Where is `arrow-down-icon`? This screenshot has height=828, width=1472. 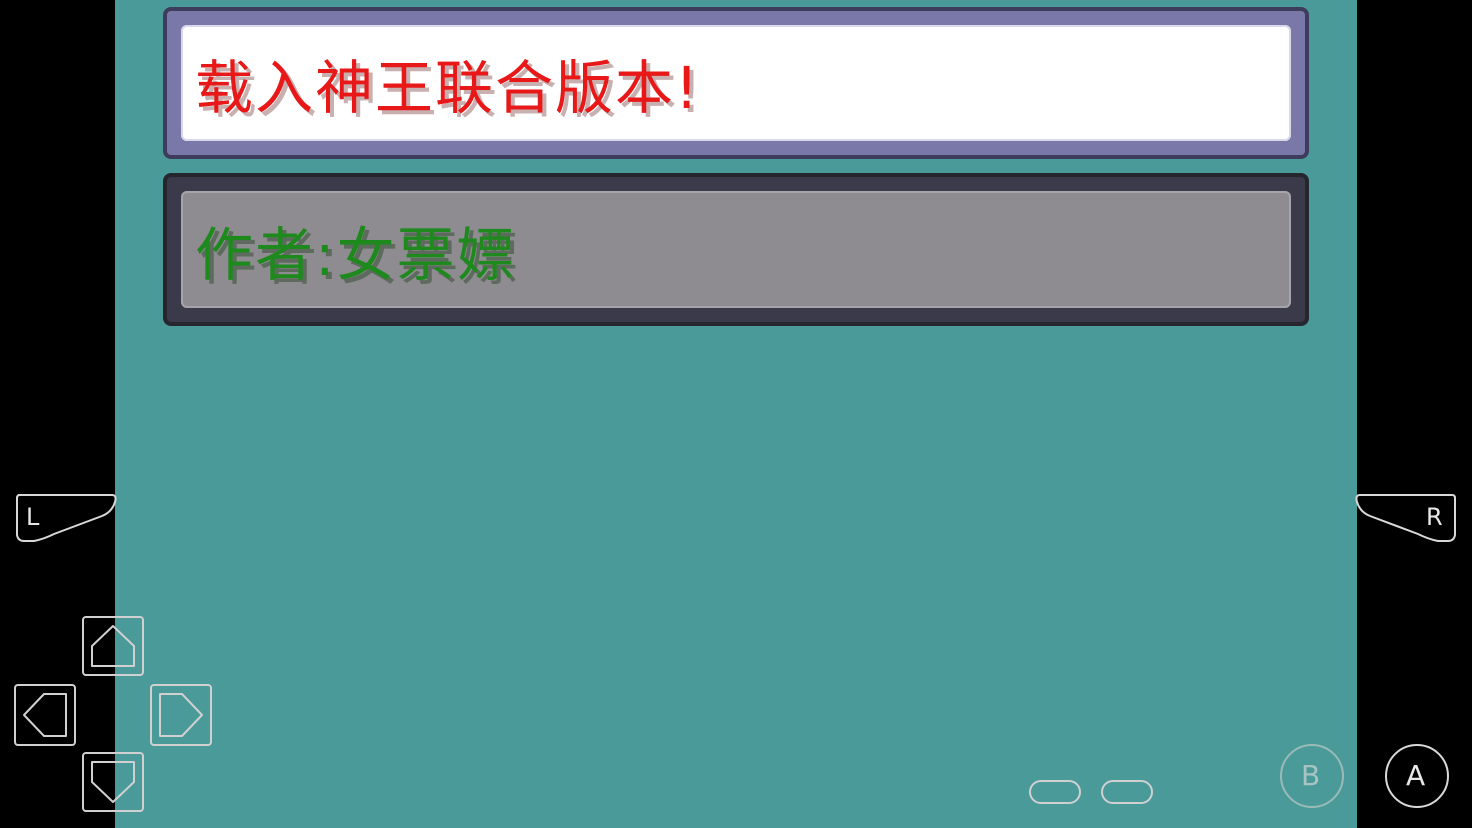 arrow-down-icon is located at coordinates (113, 782).